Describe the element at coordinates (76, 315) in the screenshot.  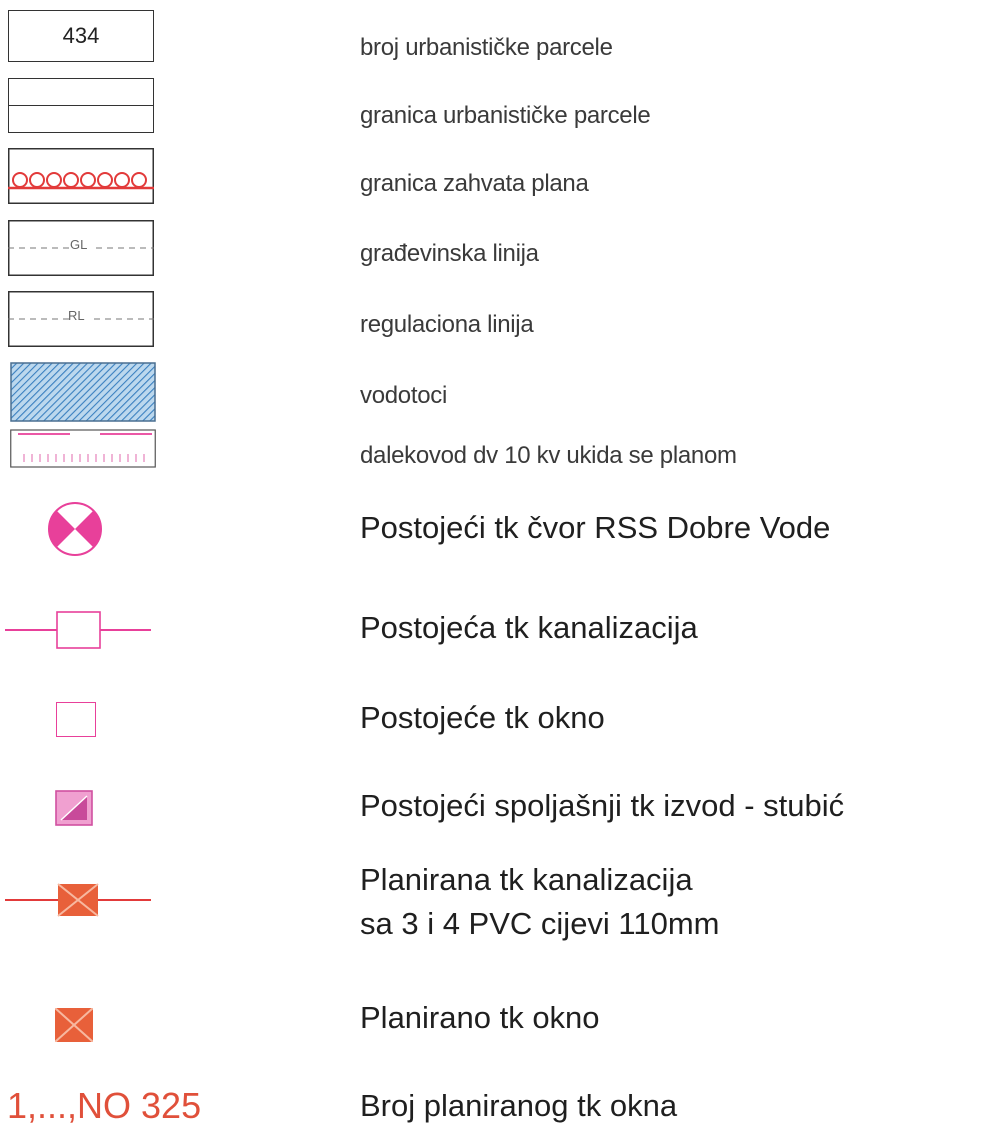
I see `regulation-line-code: RL` at that location.